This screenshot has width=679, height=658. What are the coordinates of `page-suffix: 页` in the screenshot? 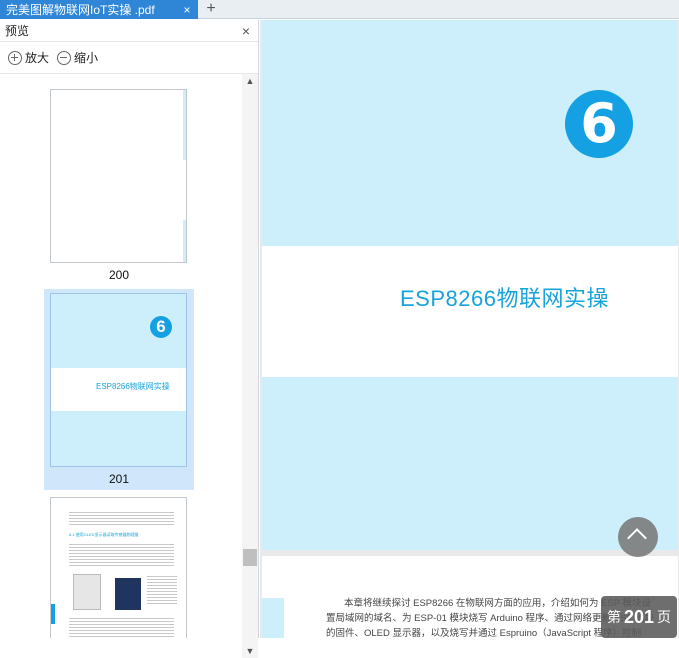 It's located at (664, 617).